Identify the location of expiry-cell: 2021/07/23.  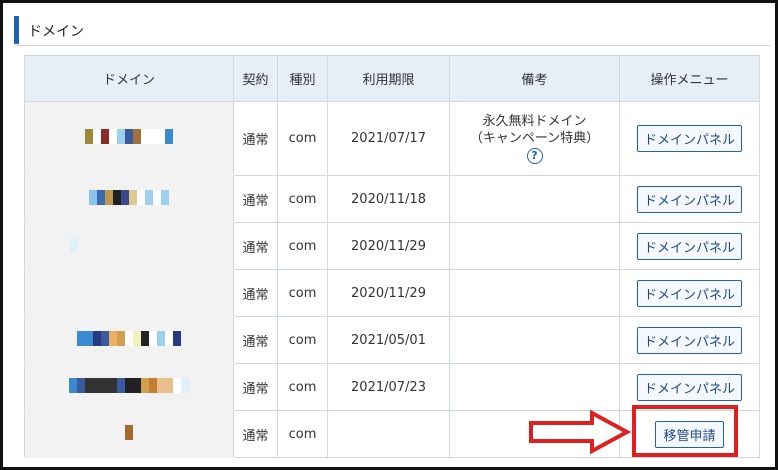
(388, 387).